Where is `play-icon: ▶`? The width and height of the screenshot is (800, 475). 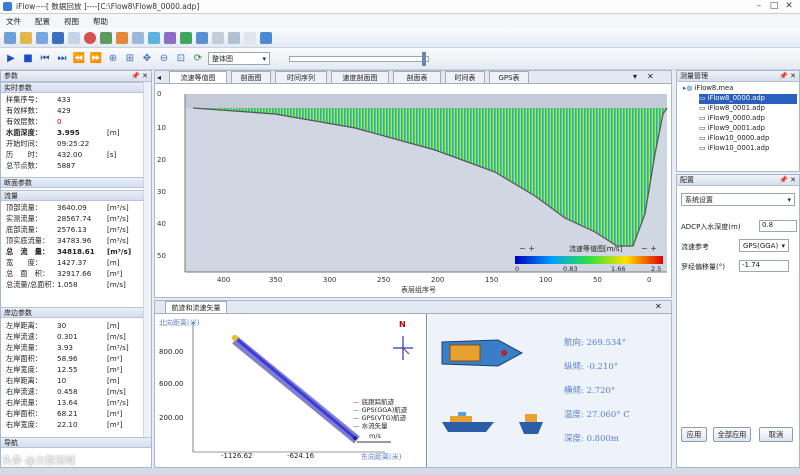 play-icon: ▶ is located at coordinates (11, 59).